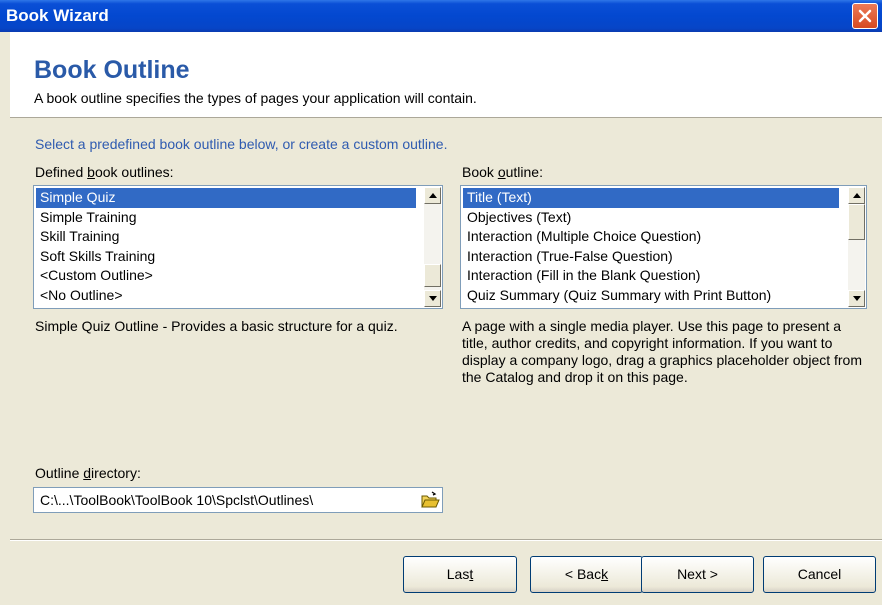  Describe the element at coordinates (112, 70) in the screenshot. I see `page-title: Book Outline` at that location.